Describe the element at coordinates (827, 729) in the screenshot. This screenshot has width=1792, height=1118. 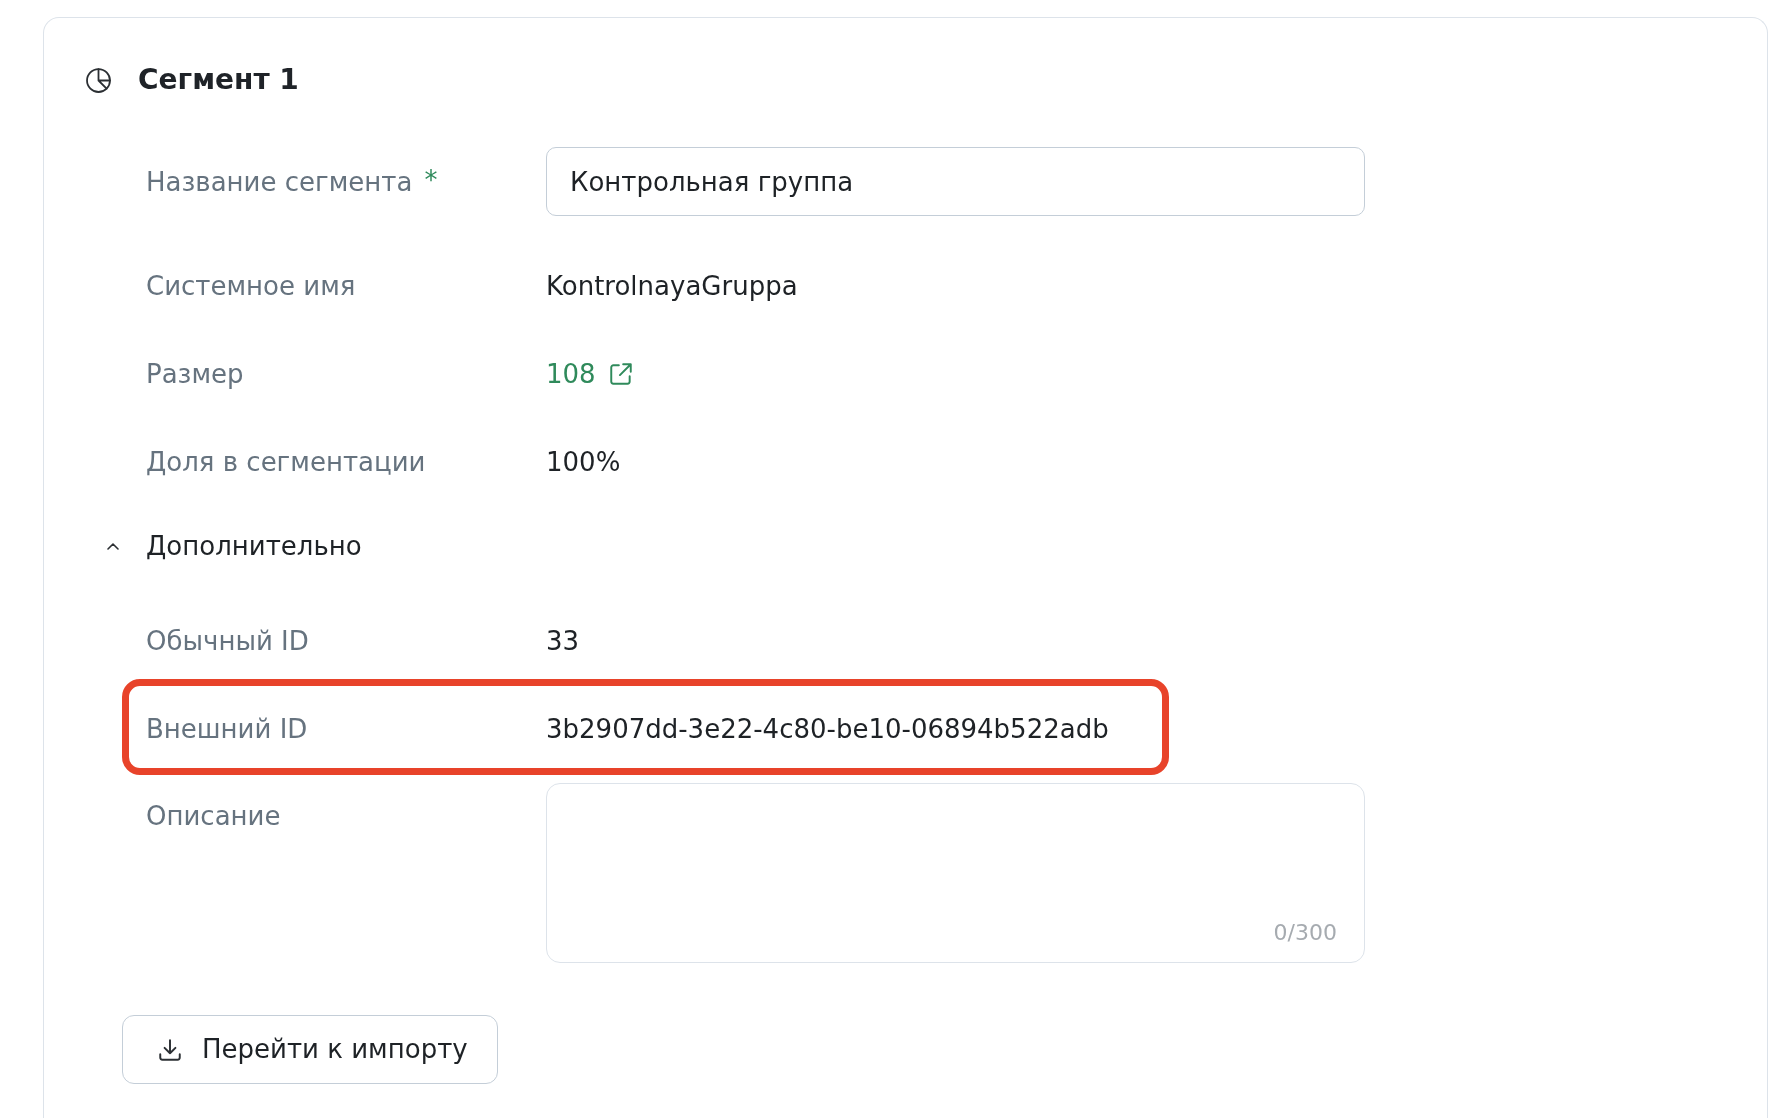
I see `field-value: 3b2907dd-3e22-4c80-be10-06894b522adb` at that location.